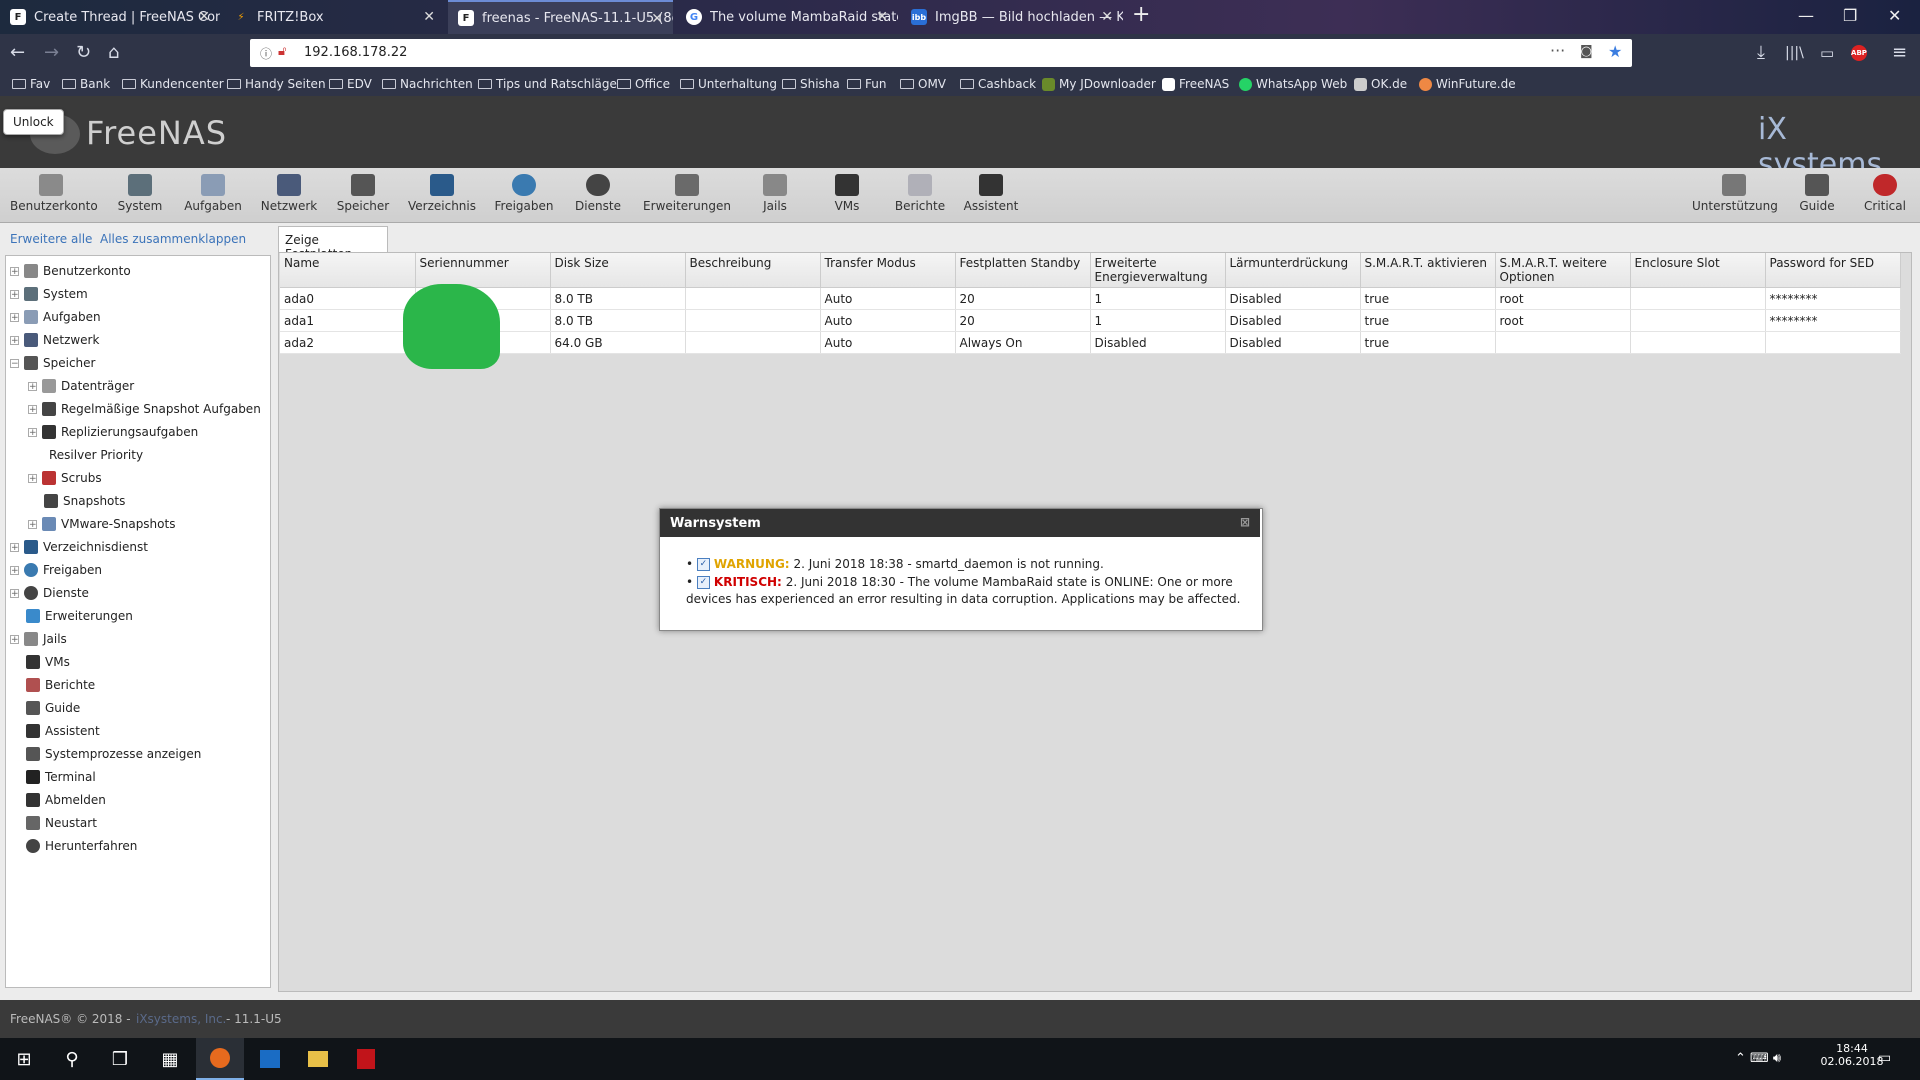 This screenshot has height=1080, width=1920. What do you see at coordinates (318, 1059) in the screenshot?
I see `file-explorer-icon` at bounding box center [318, 1059].